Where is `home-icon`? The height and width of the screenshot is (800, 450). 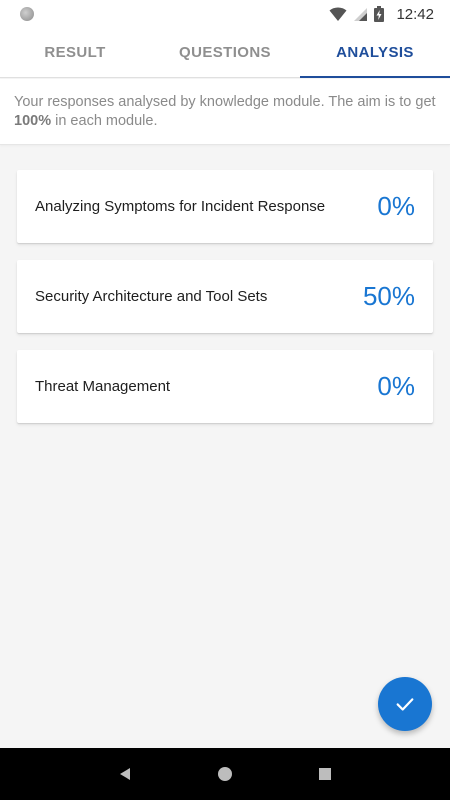 home-icon is located at coordinates (225, 774).